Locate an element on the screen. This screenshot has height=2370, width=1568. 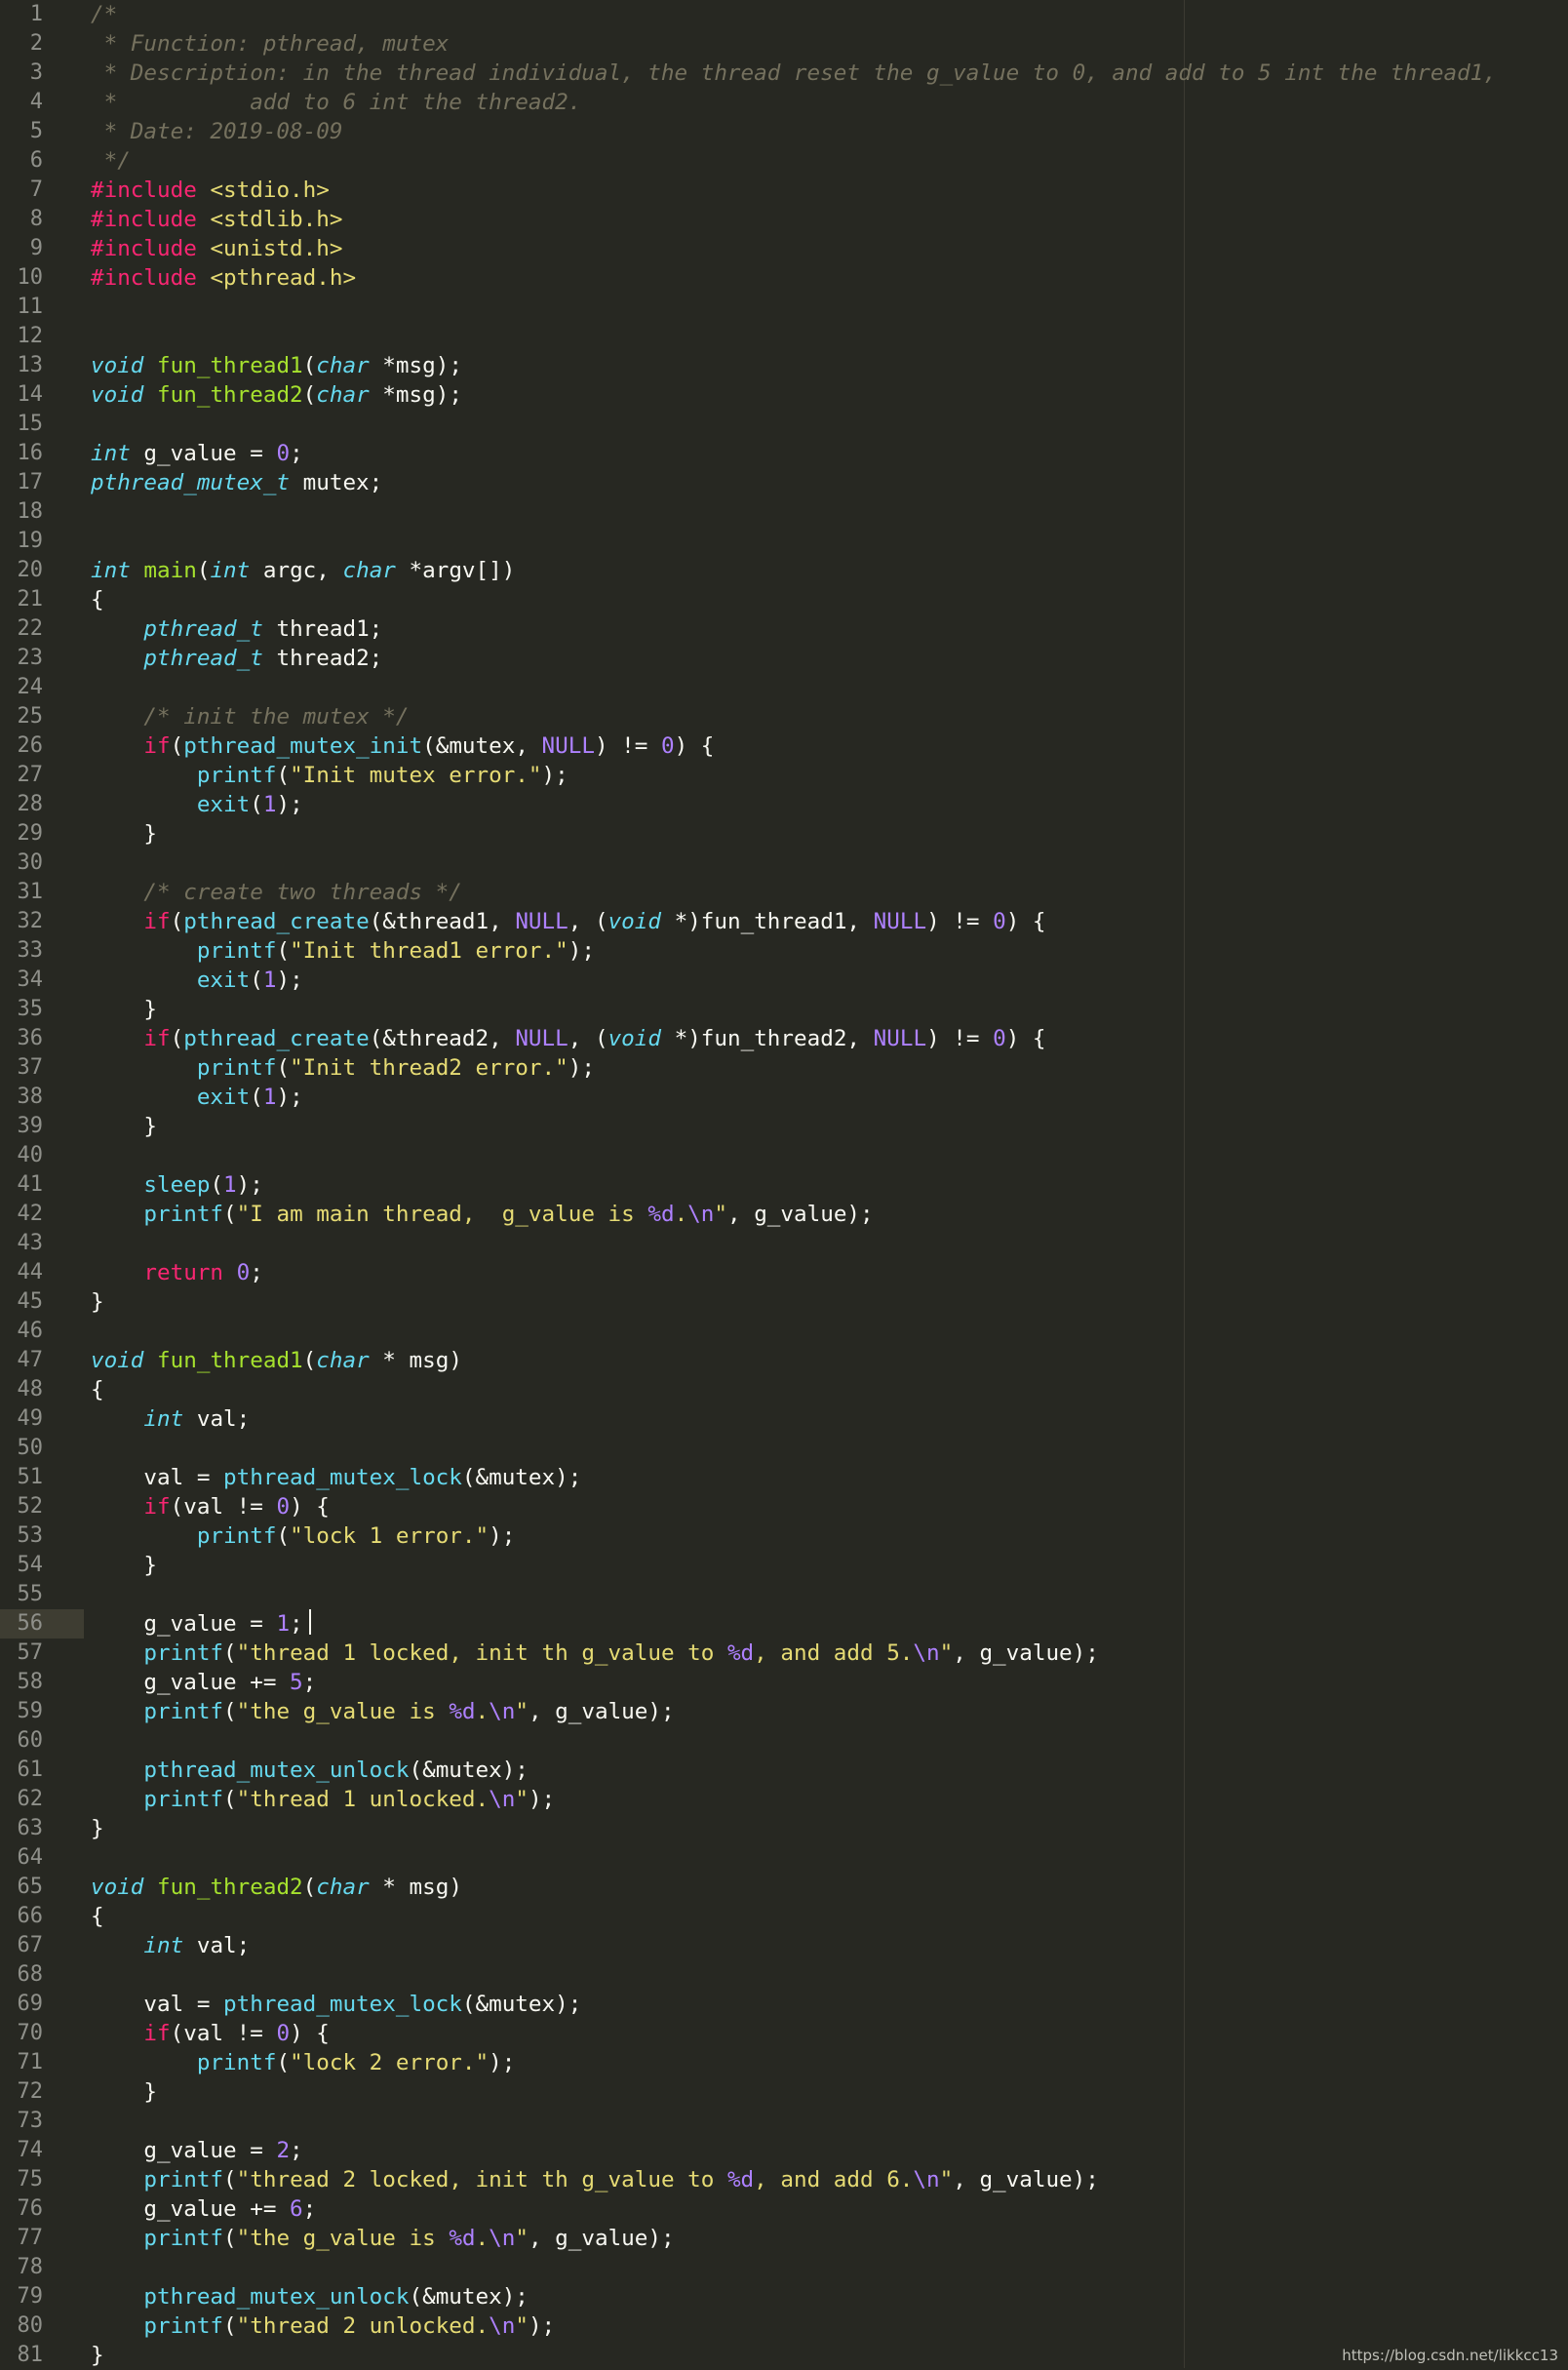
number-token: %d is located at coordinates (661, 1214).